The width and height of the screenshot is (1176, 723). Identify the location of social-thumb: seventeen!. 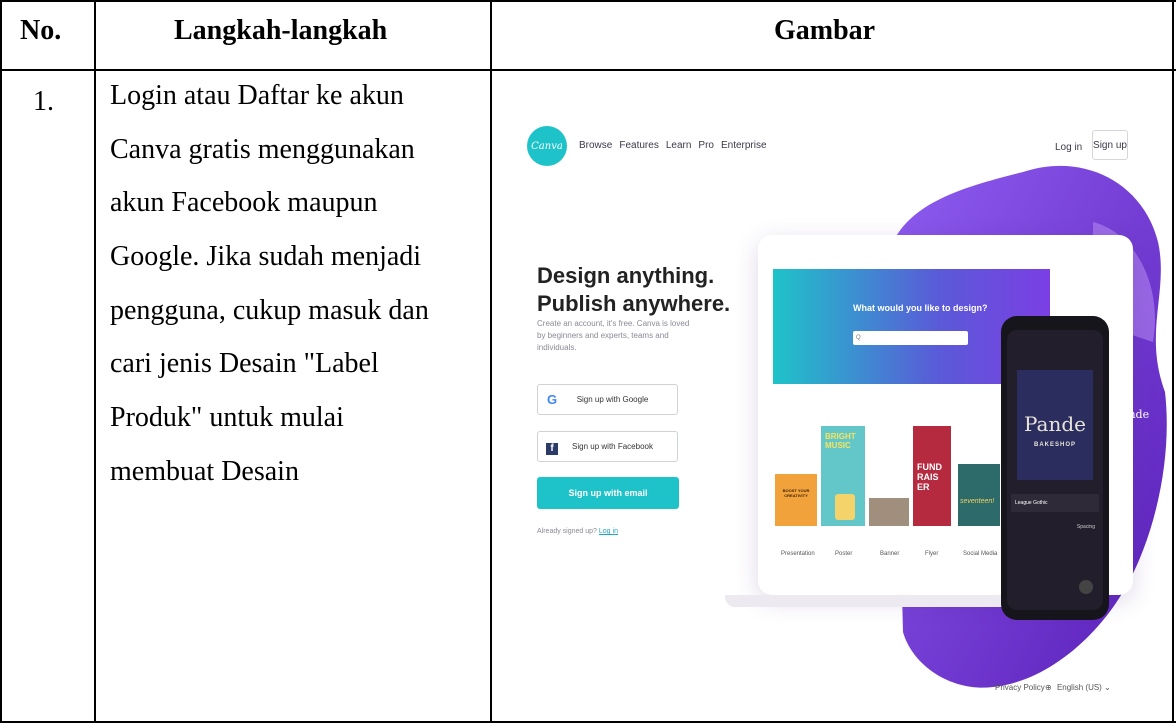
(979, 495).